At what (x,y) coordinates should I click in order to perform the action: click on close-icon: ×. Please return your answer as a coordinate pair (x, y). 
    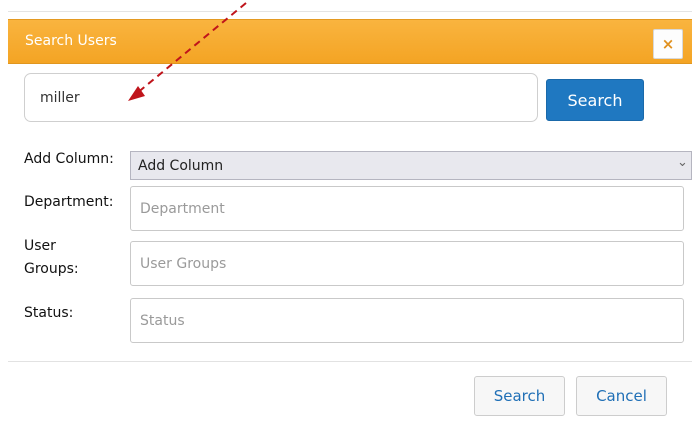
    Looking at the image, I should click on (668, 44).